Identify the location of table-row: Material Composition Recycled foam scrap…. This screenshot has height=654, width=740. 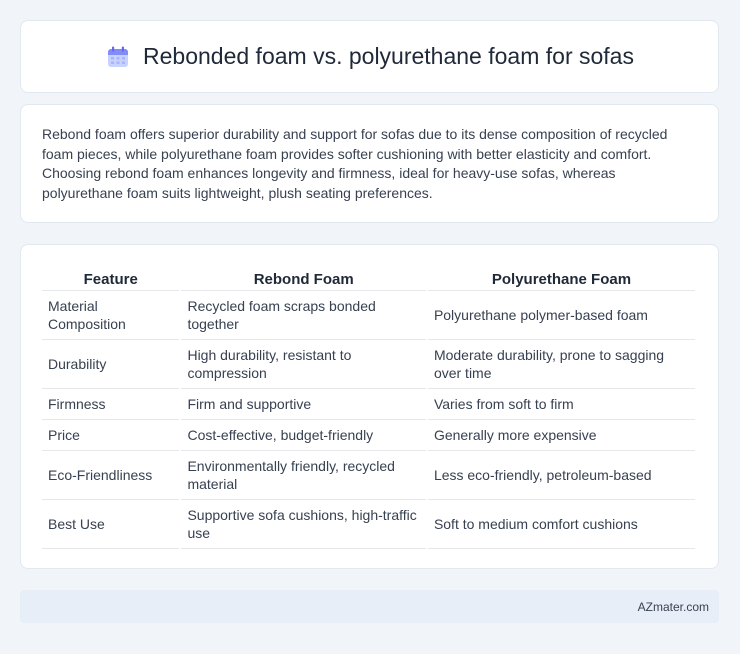
(368, 314).